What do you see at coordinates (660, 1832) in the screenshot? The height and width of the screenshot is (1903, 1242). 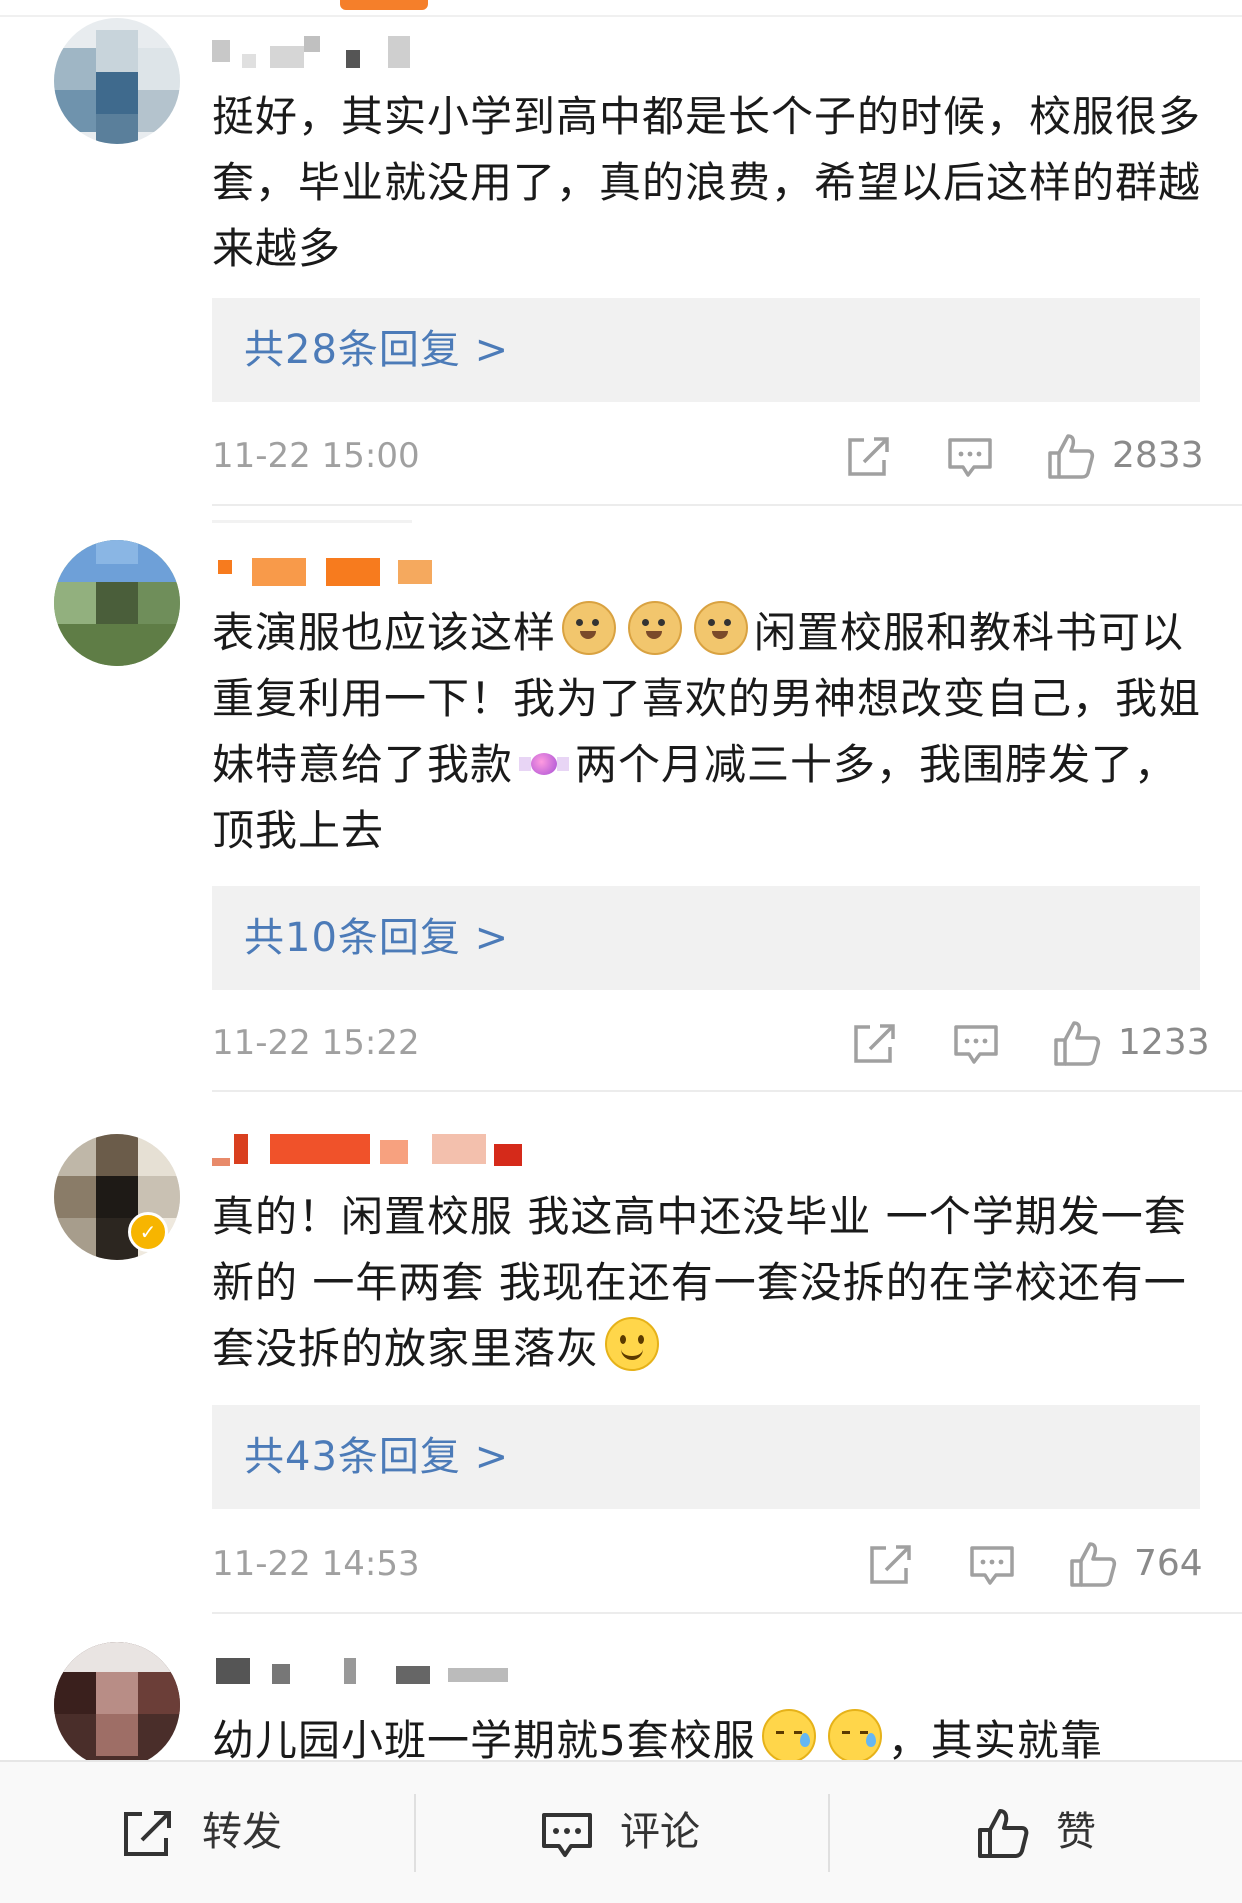 I see `comment-label: 评论` at bounding box center [660, 1832].